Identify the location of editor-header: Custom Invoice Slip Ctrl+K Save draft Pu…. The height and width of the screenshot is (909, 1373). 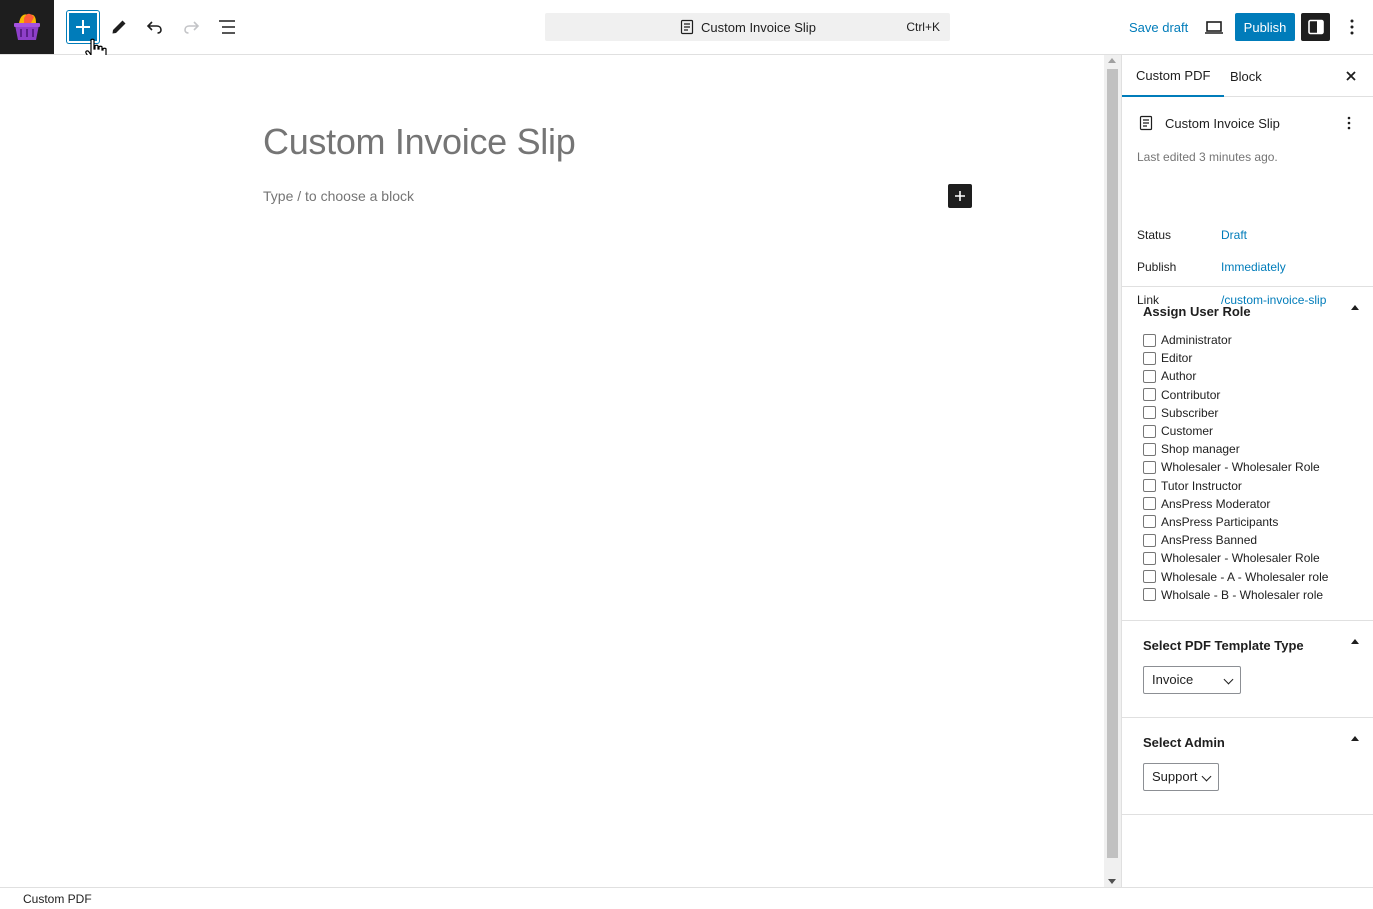
(686, 32).